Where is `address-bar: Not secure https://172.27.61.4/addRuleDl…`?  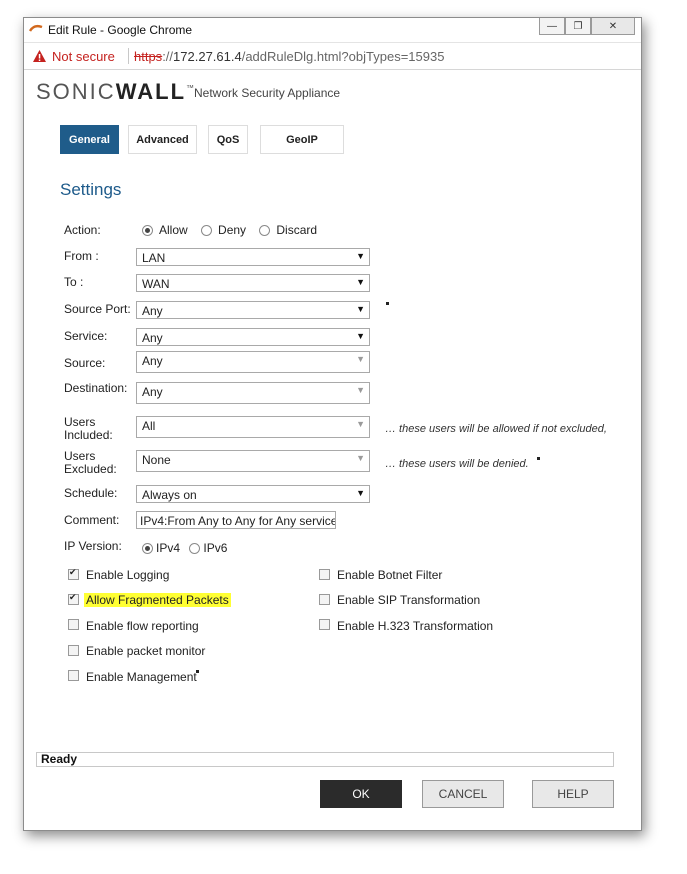
address-bar: Not secure https://172.27.61.4/addRuleDl… is located at coordinates (332, 56).